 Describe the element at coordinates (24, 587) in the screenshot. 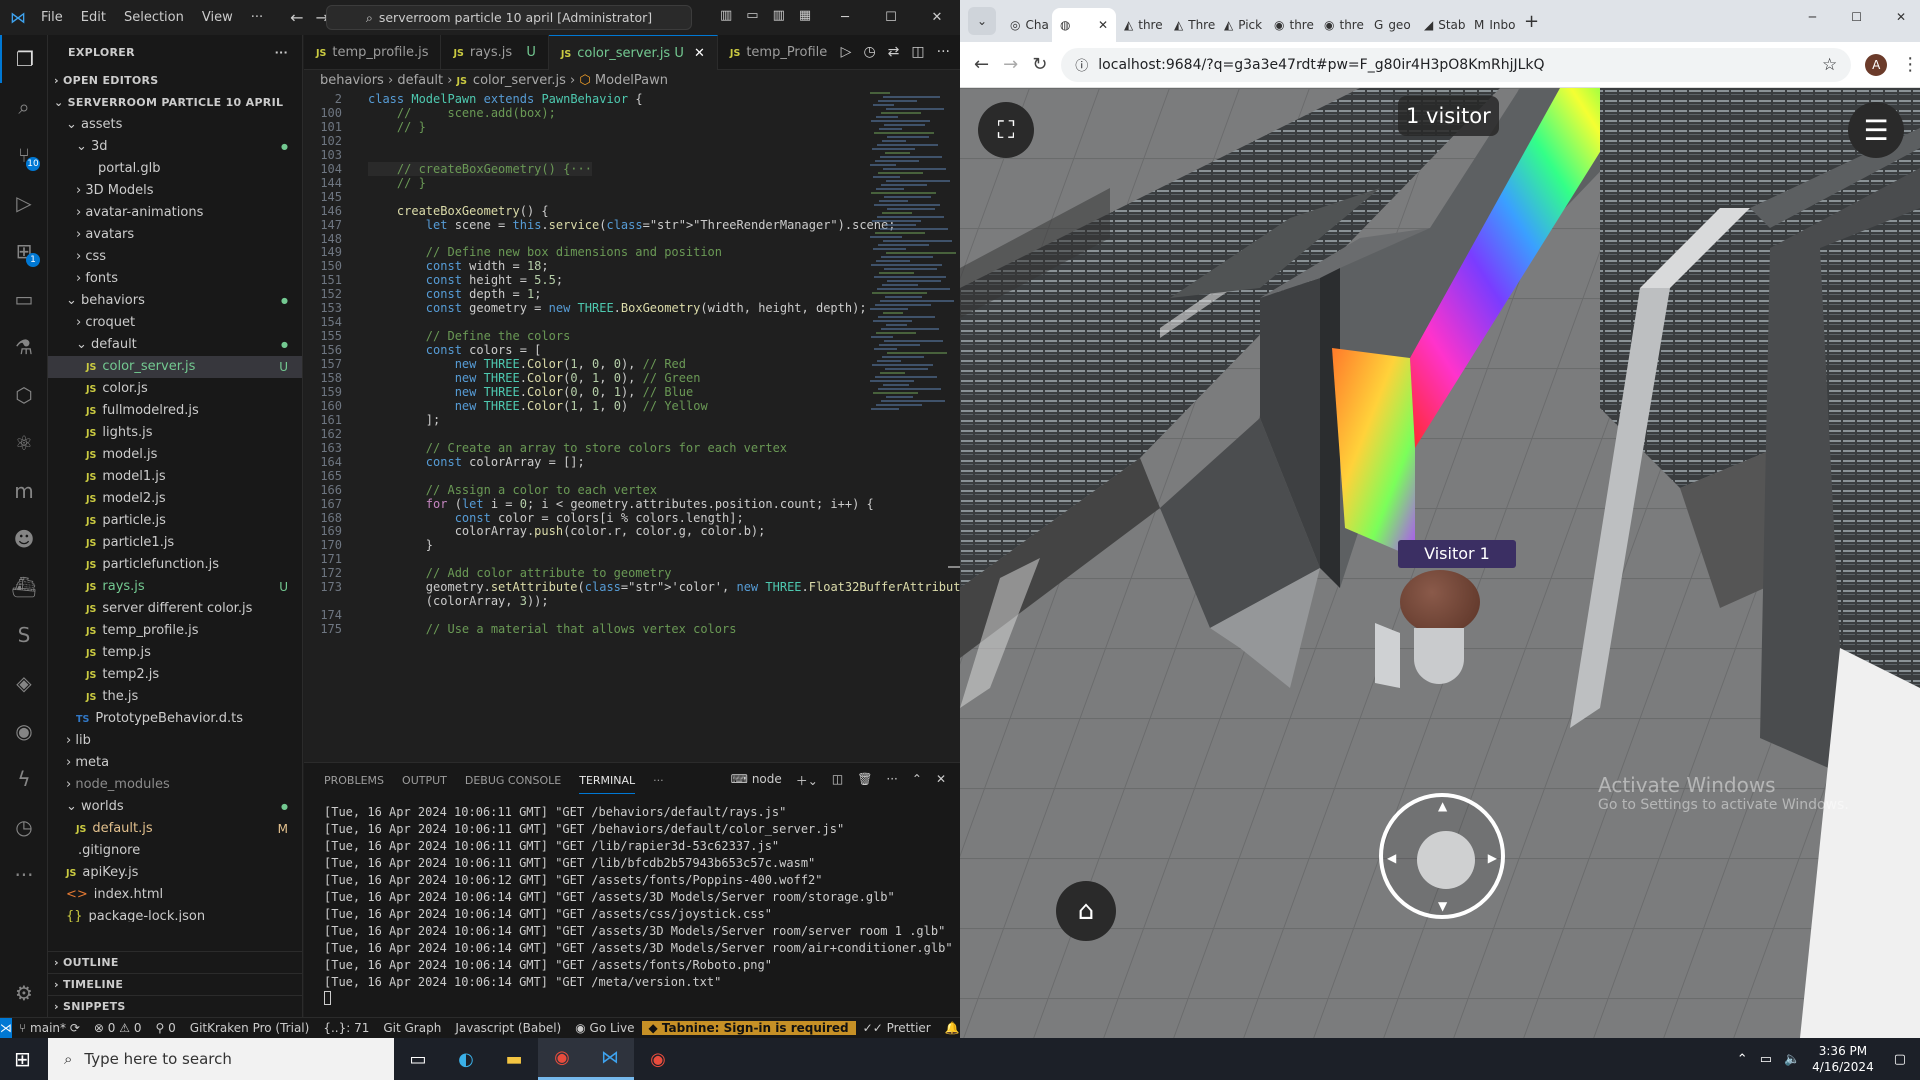

I see `docker-icon: ⛴` at that location.